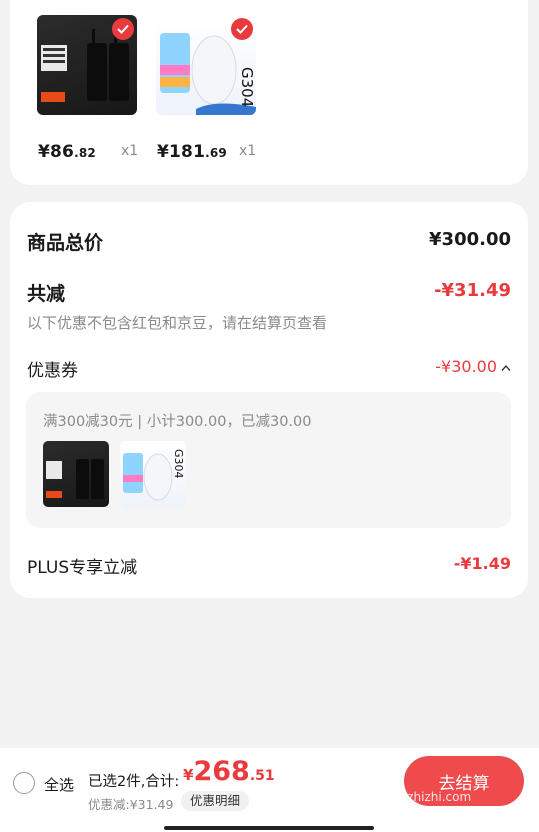 This screenshot has height=832, width=539. What do you see at coordinates (46, 294) in the screenshot?
I see `reduce-label: 共减` at bounding box center [46, 294].